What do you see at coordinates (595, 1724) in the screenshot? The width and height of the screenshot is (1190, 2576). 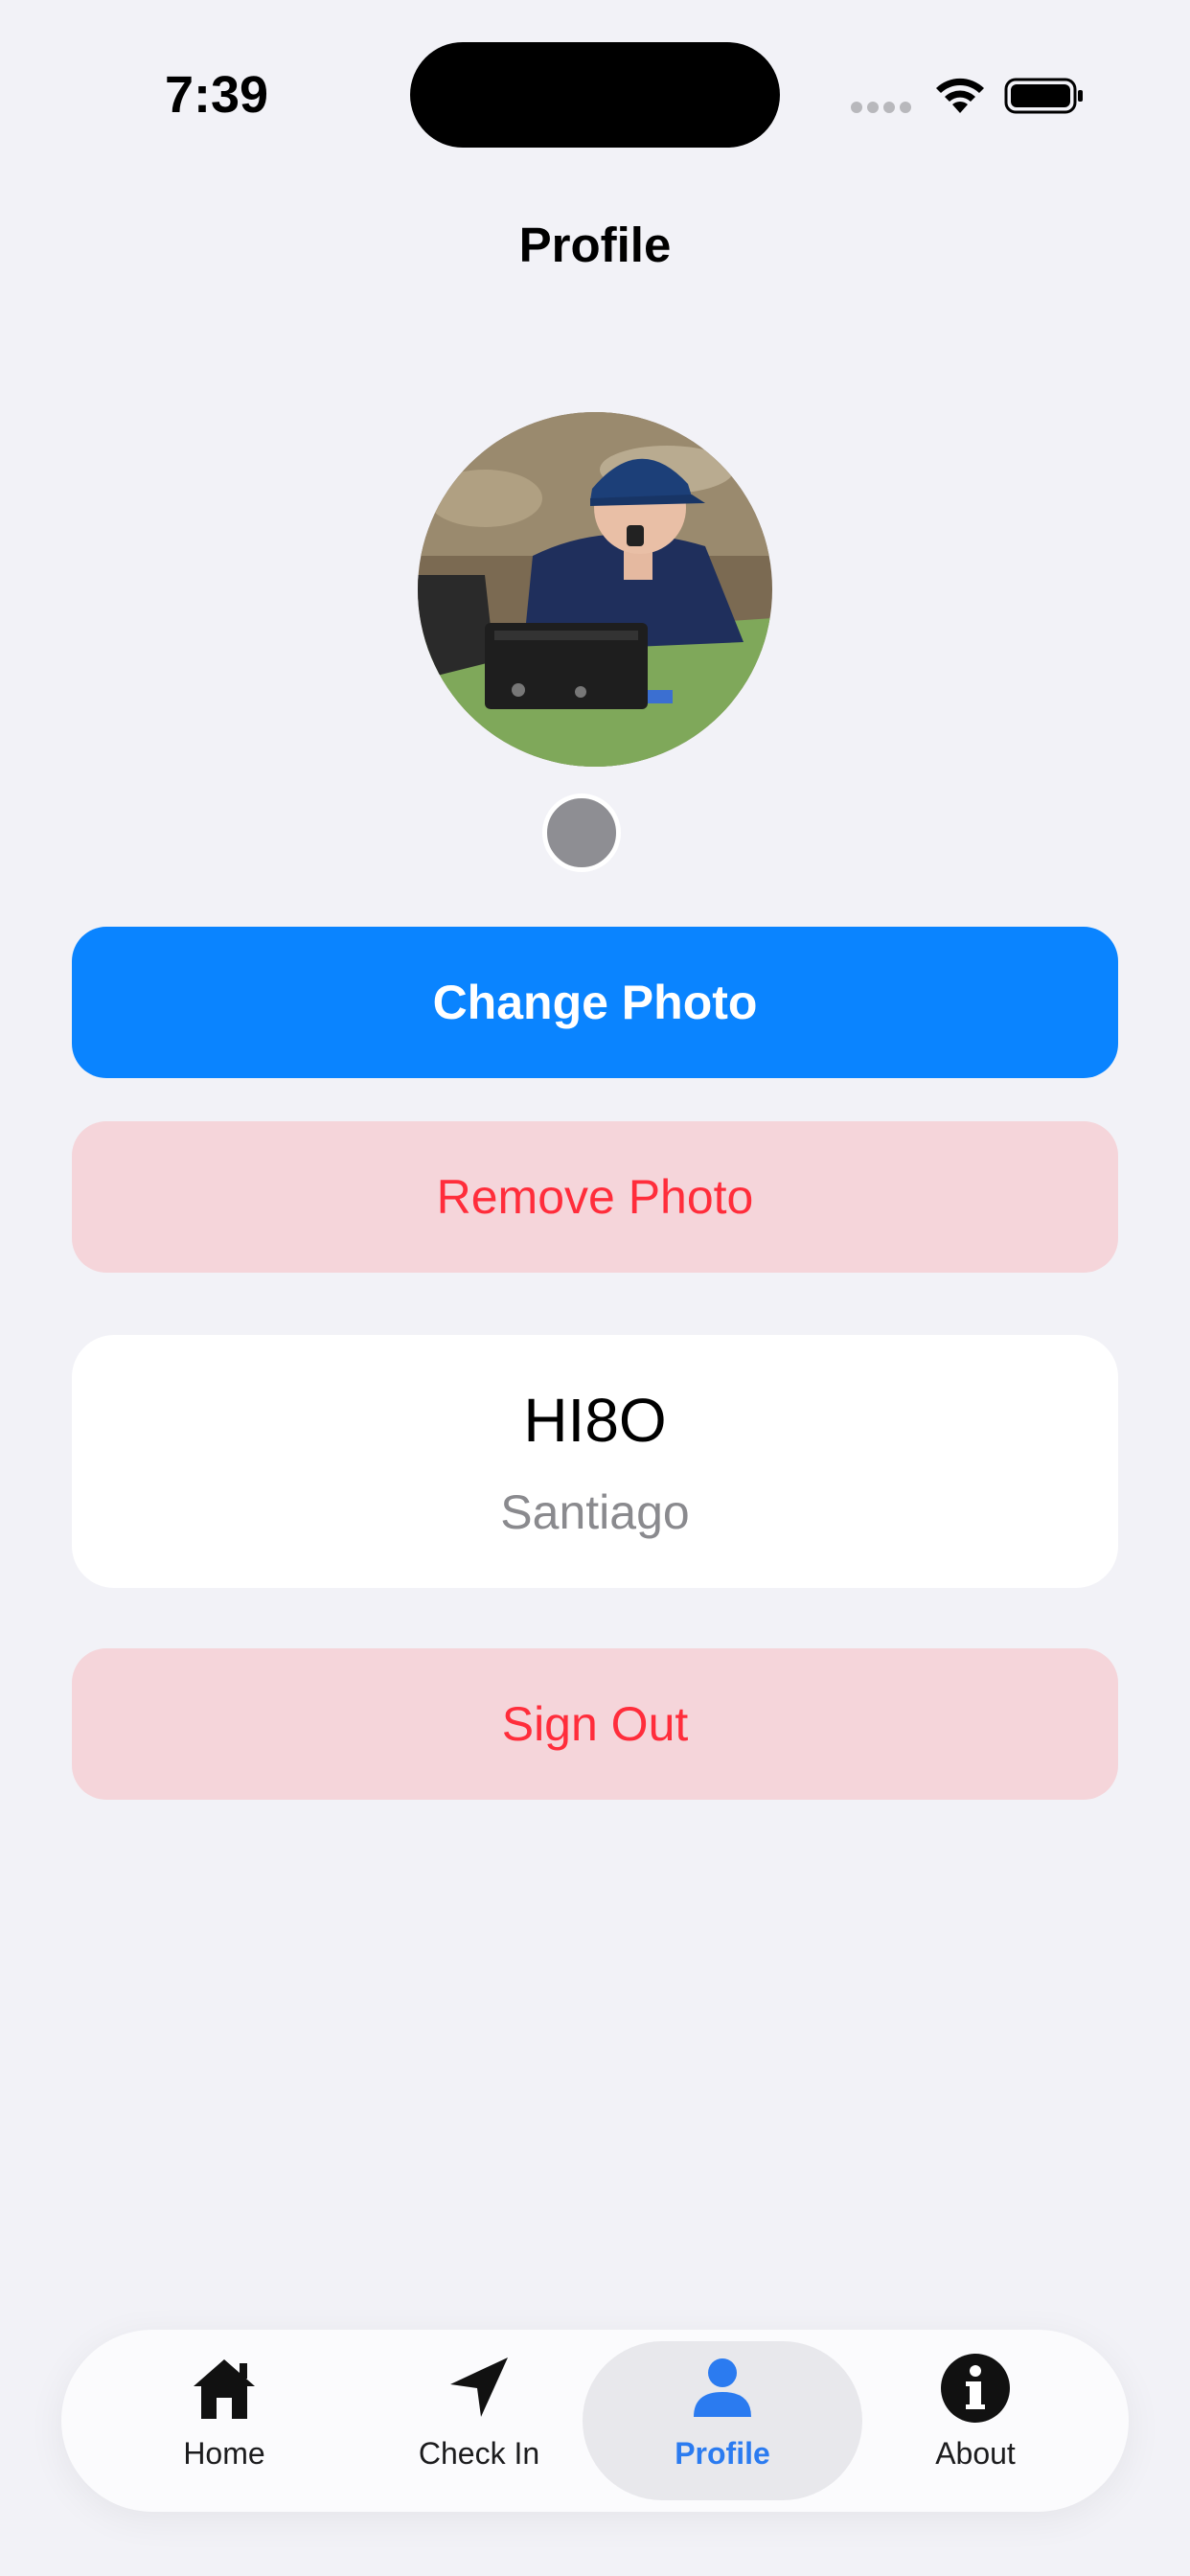 I see `sign-out-button: Sign Out` at bounding box center [595, 1724].